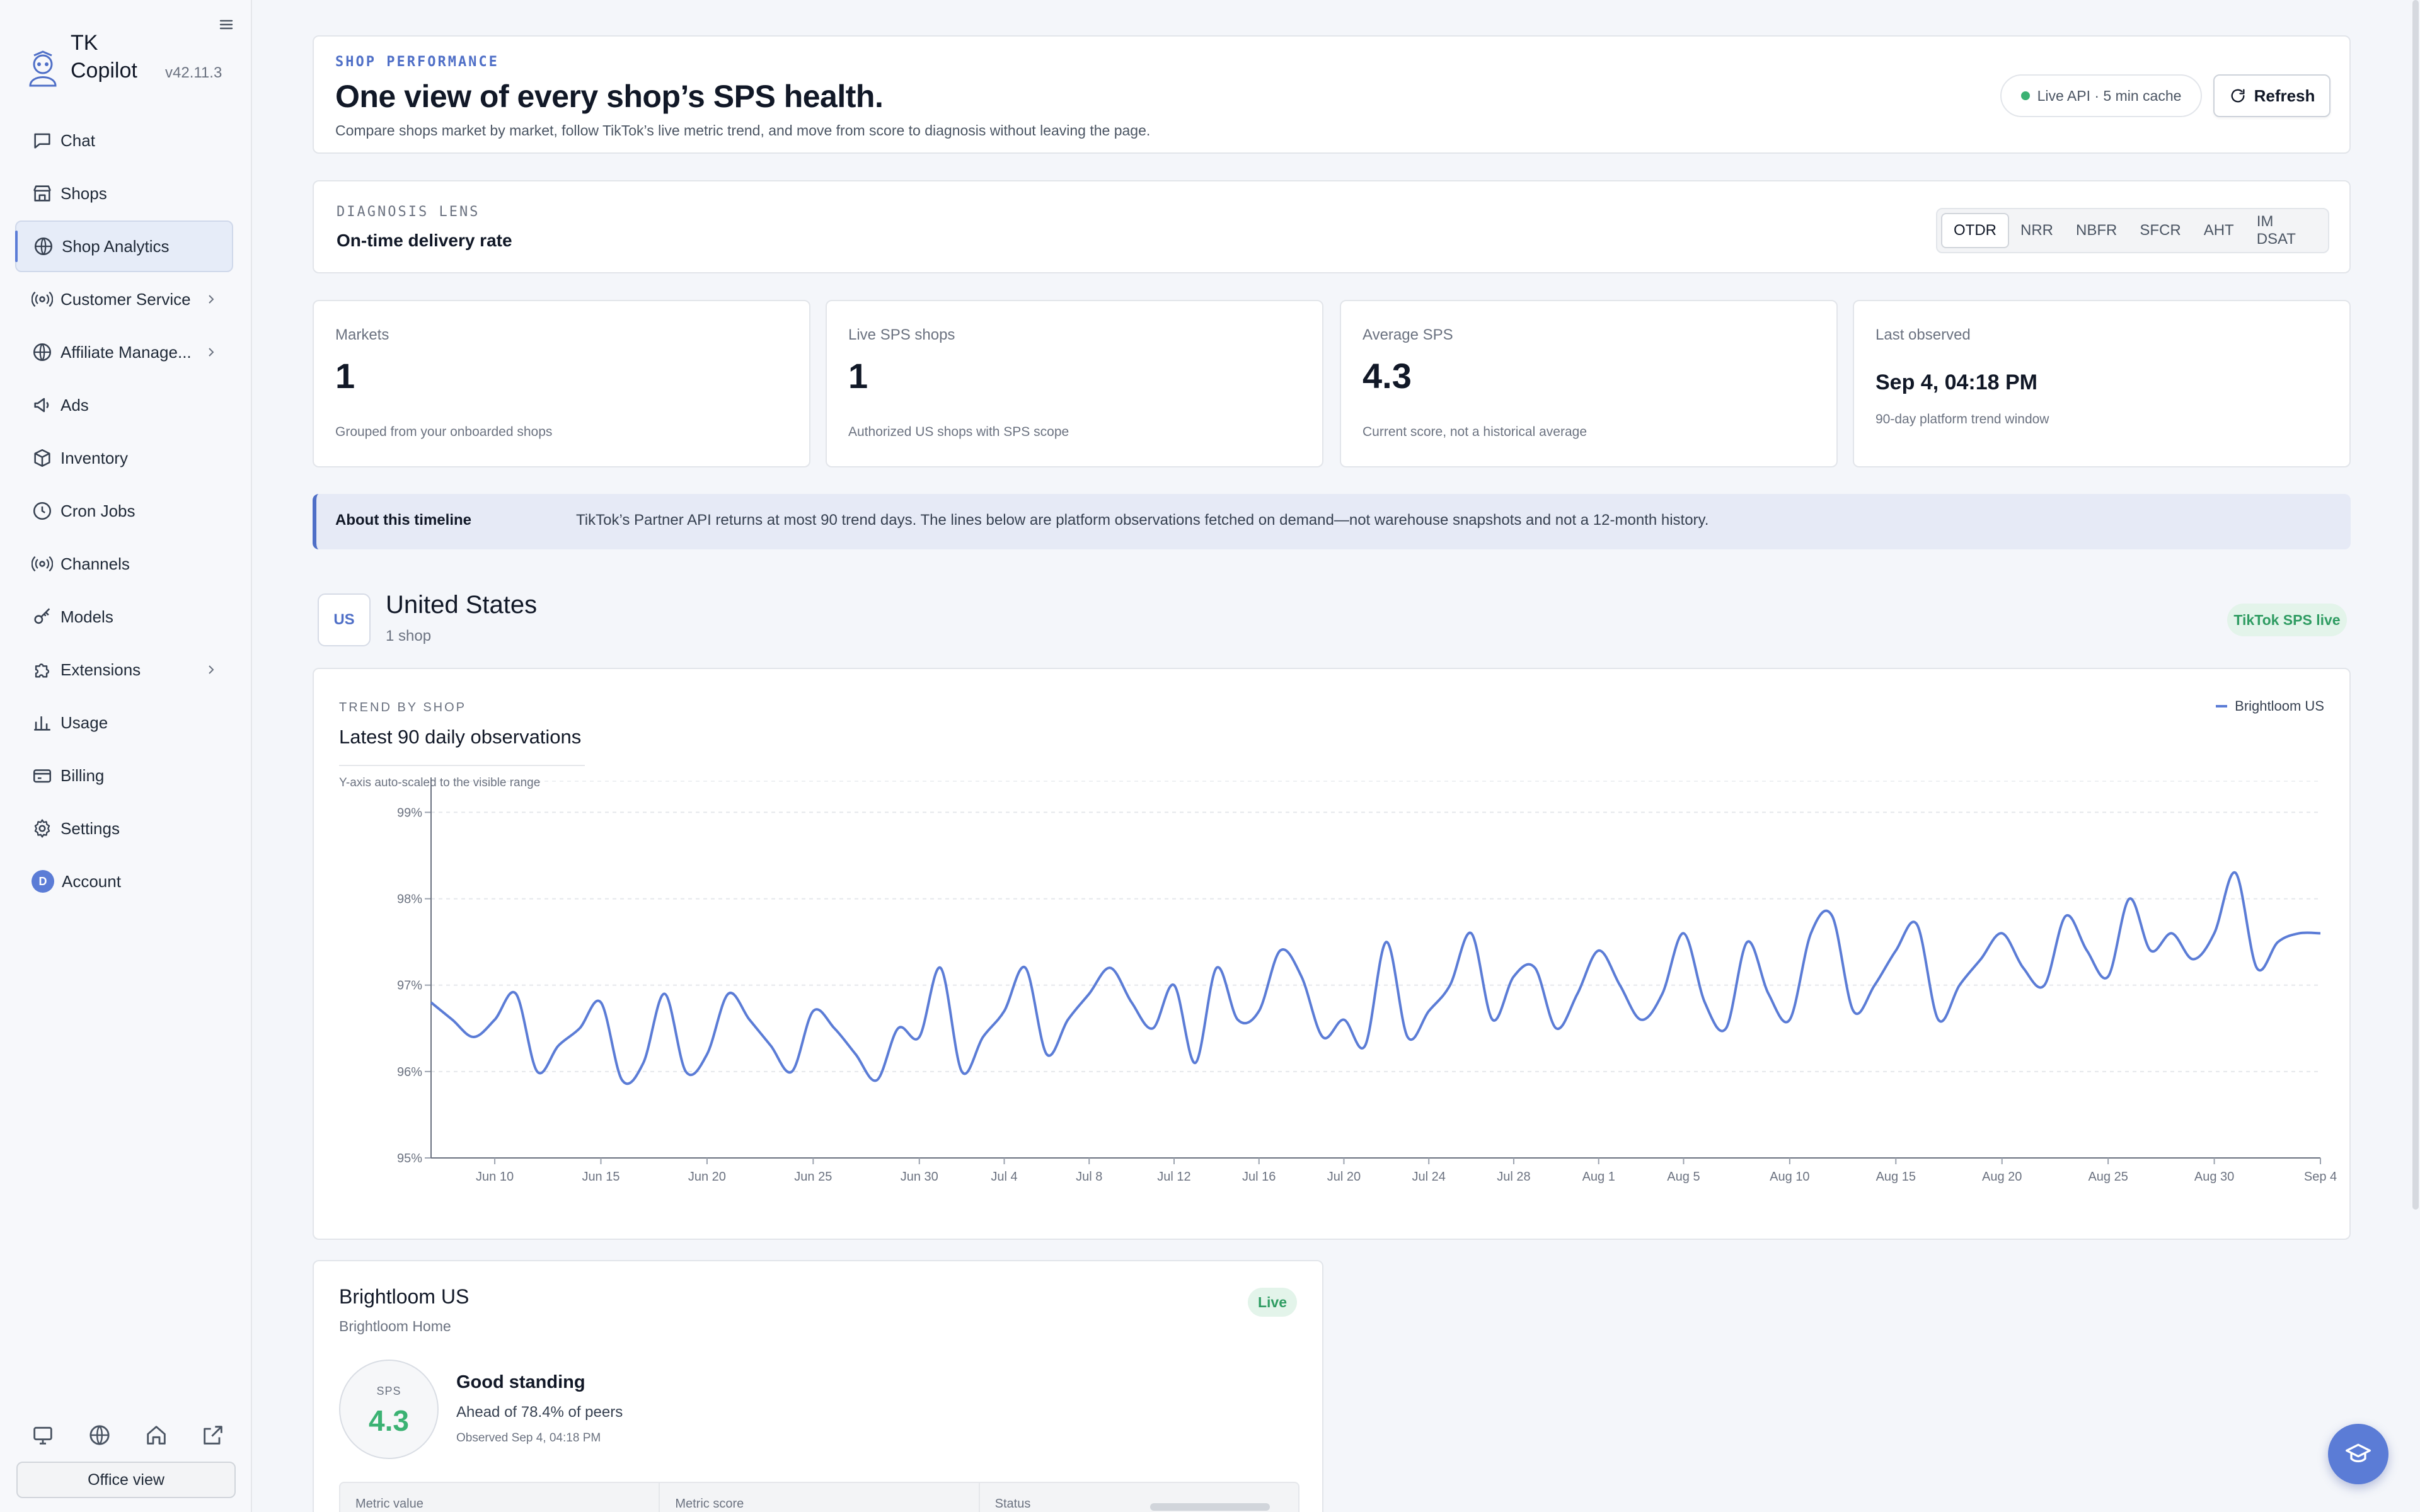 The width and height of the screenshot is (2420, 1512). What do you see at coordinates (156, 1435) in the screenshot?
I see `home-icon` at bounding box center [156, 1435].